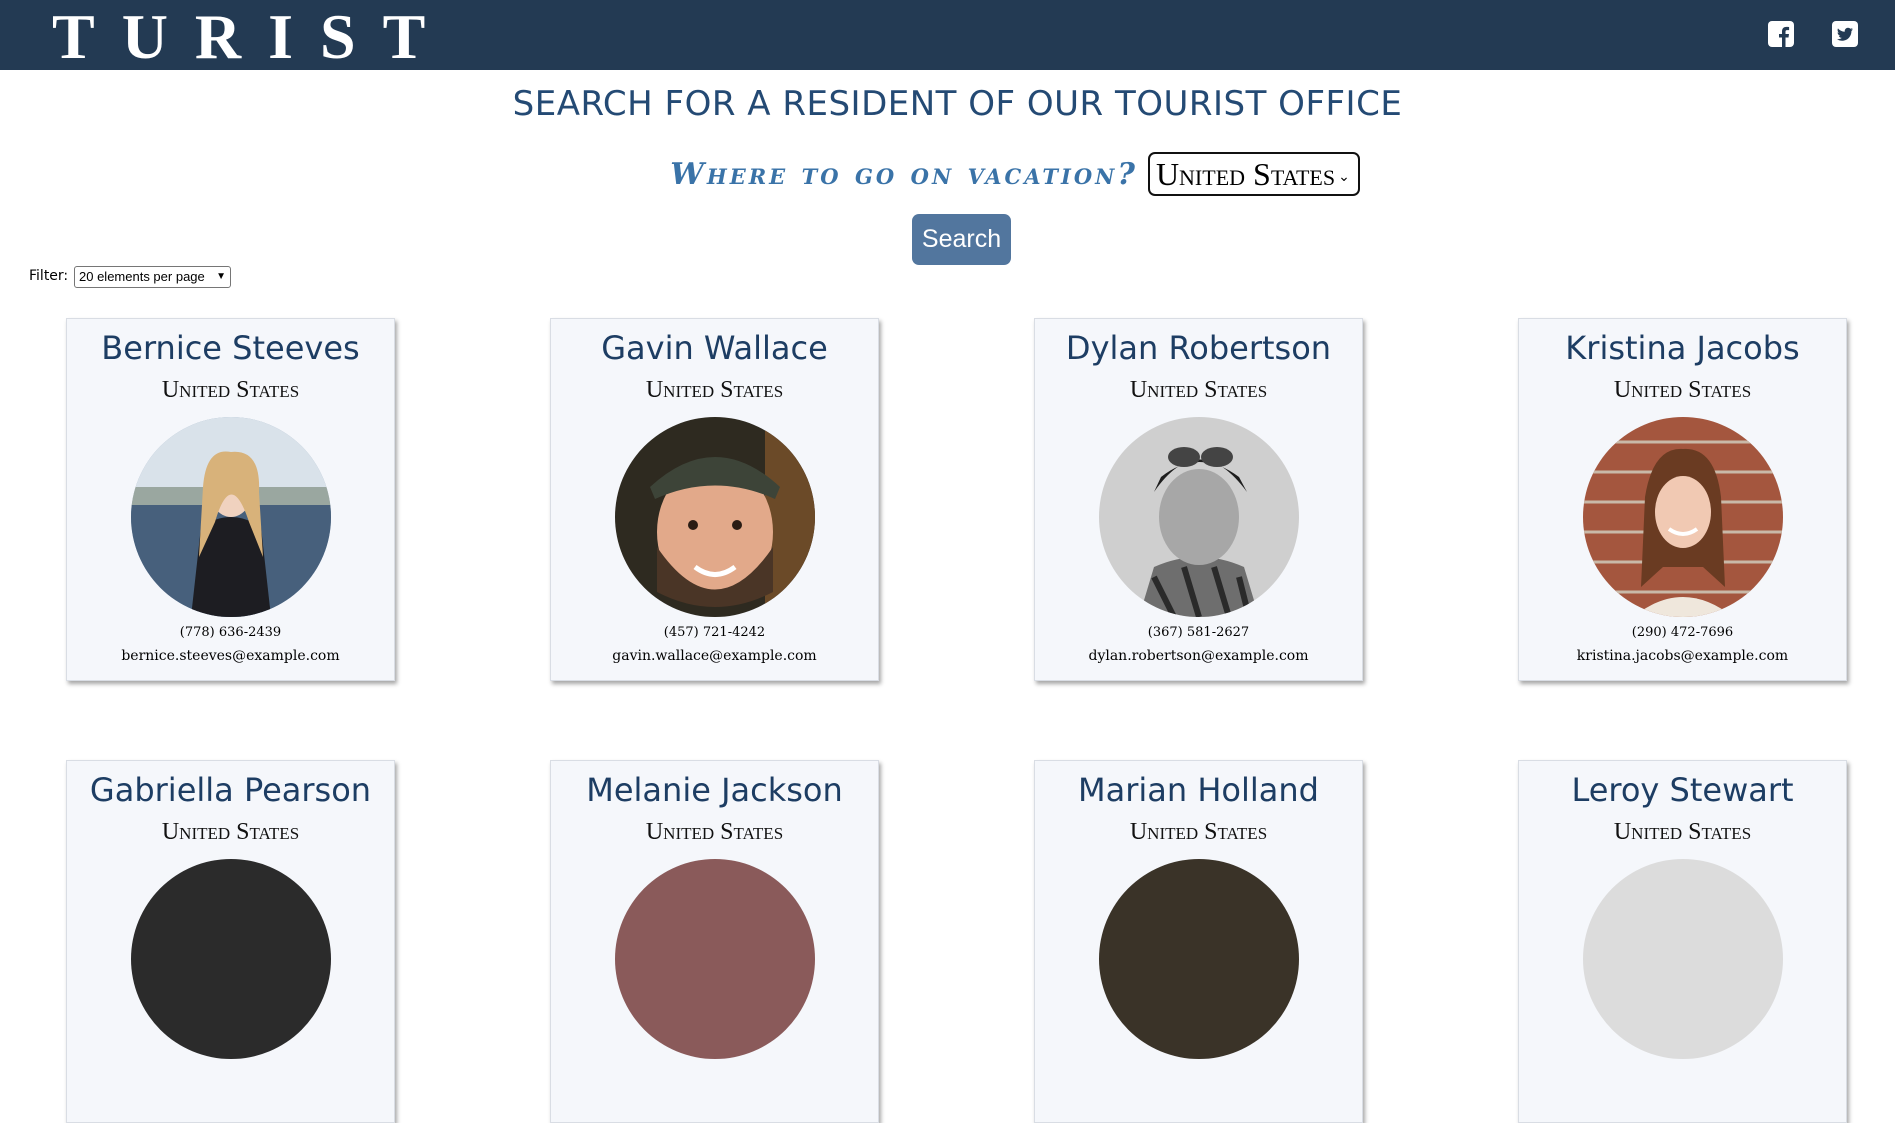  I want to click on filter-select-value: 20 elements per page, so click(142, 276).